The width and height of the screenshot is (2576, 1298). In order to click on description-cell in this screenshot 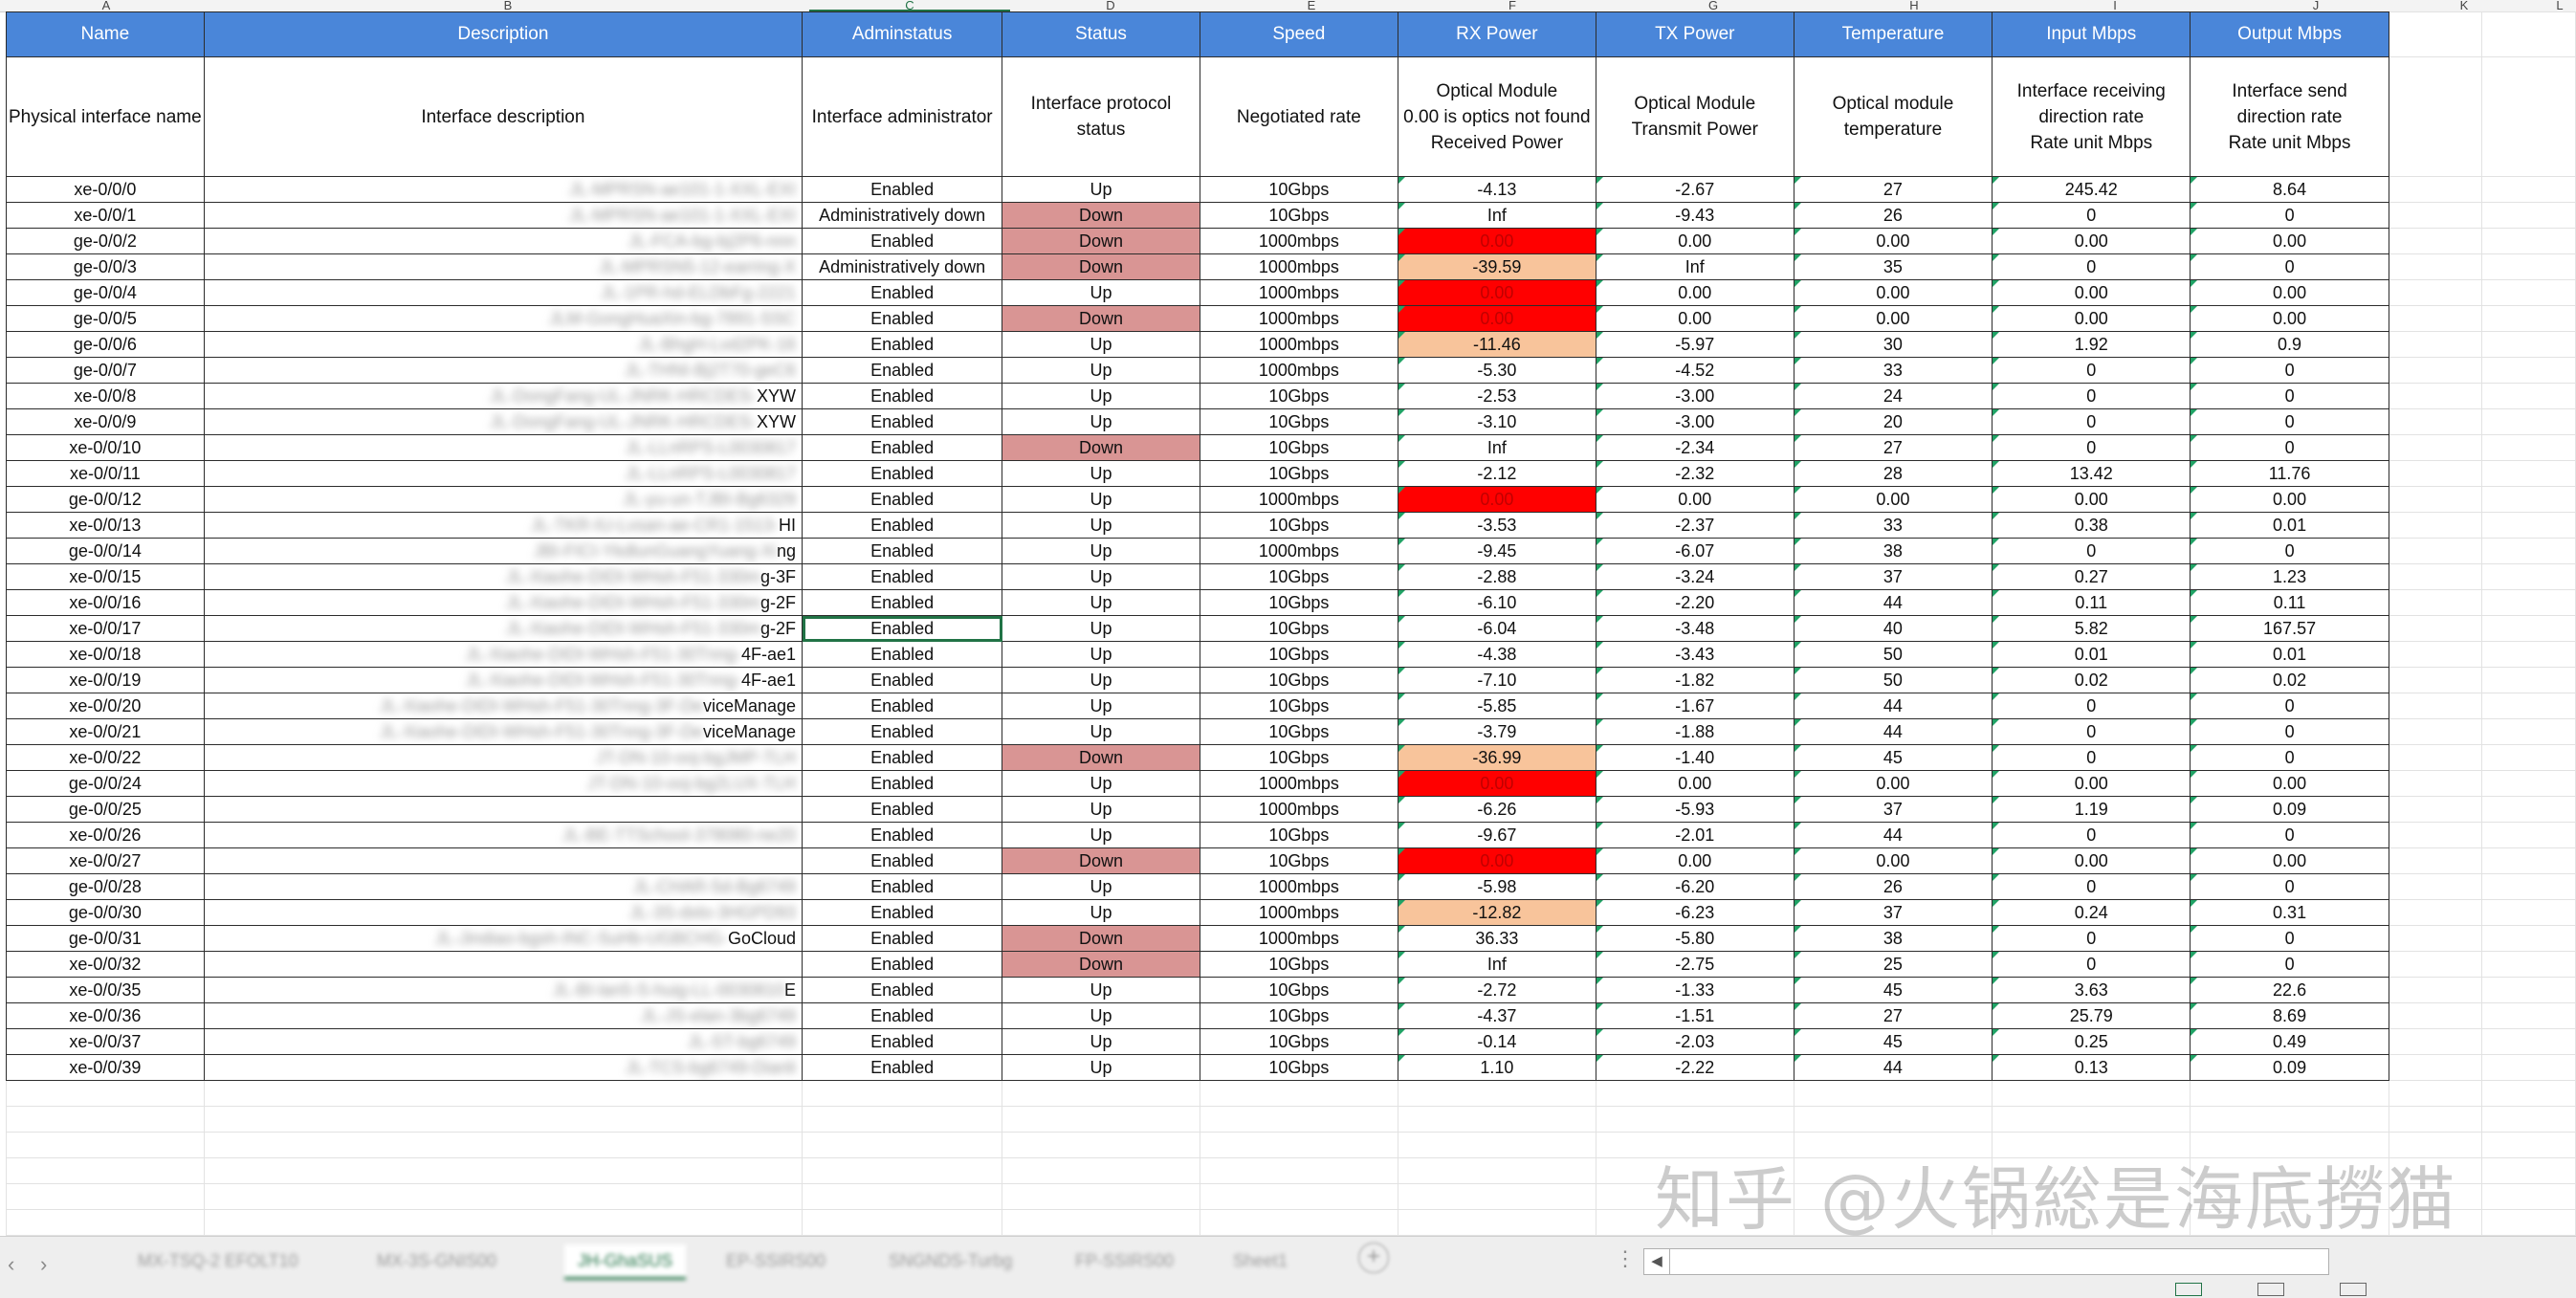, I will do `click(504, 964)`.